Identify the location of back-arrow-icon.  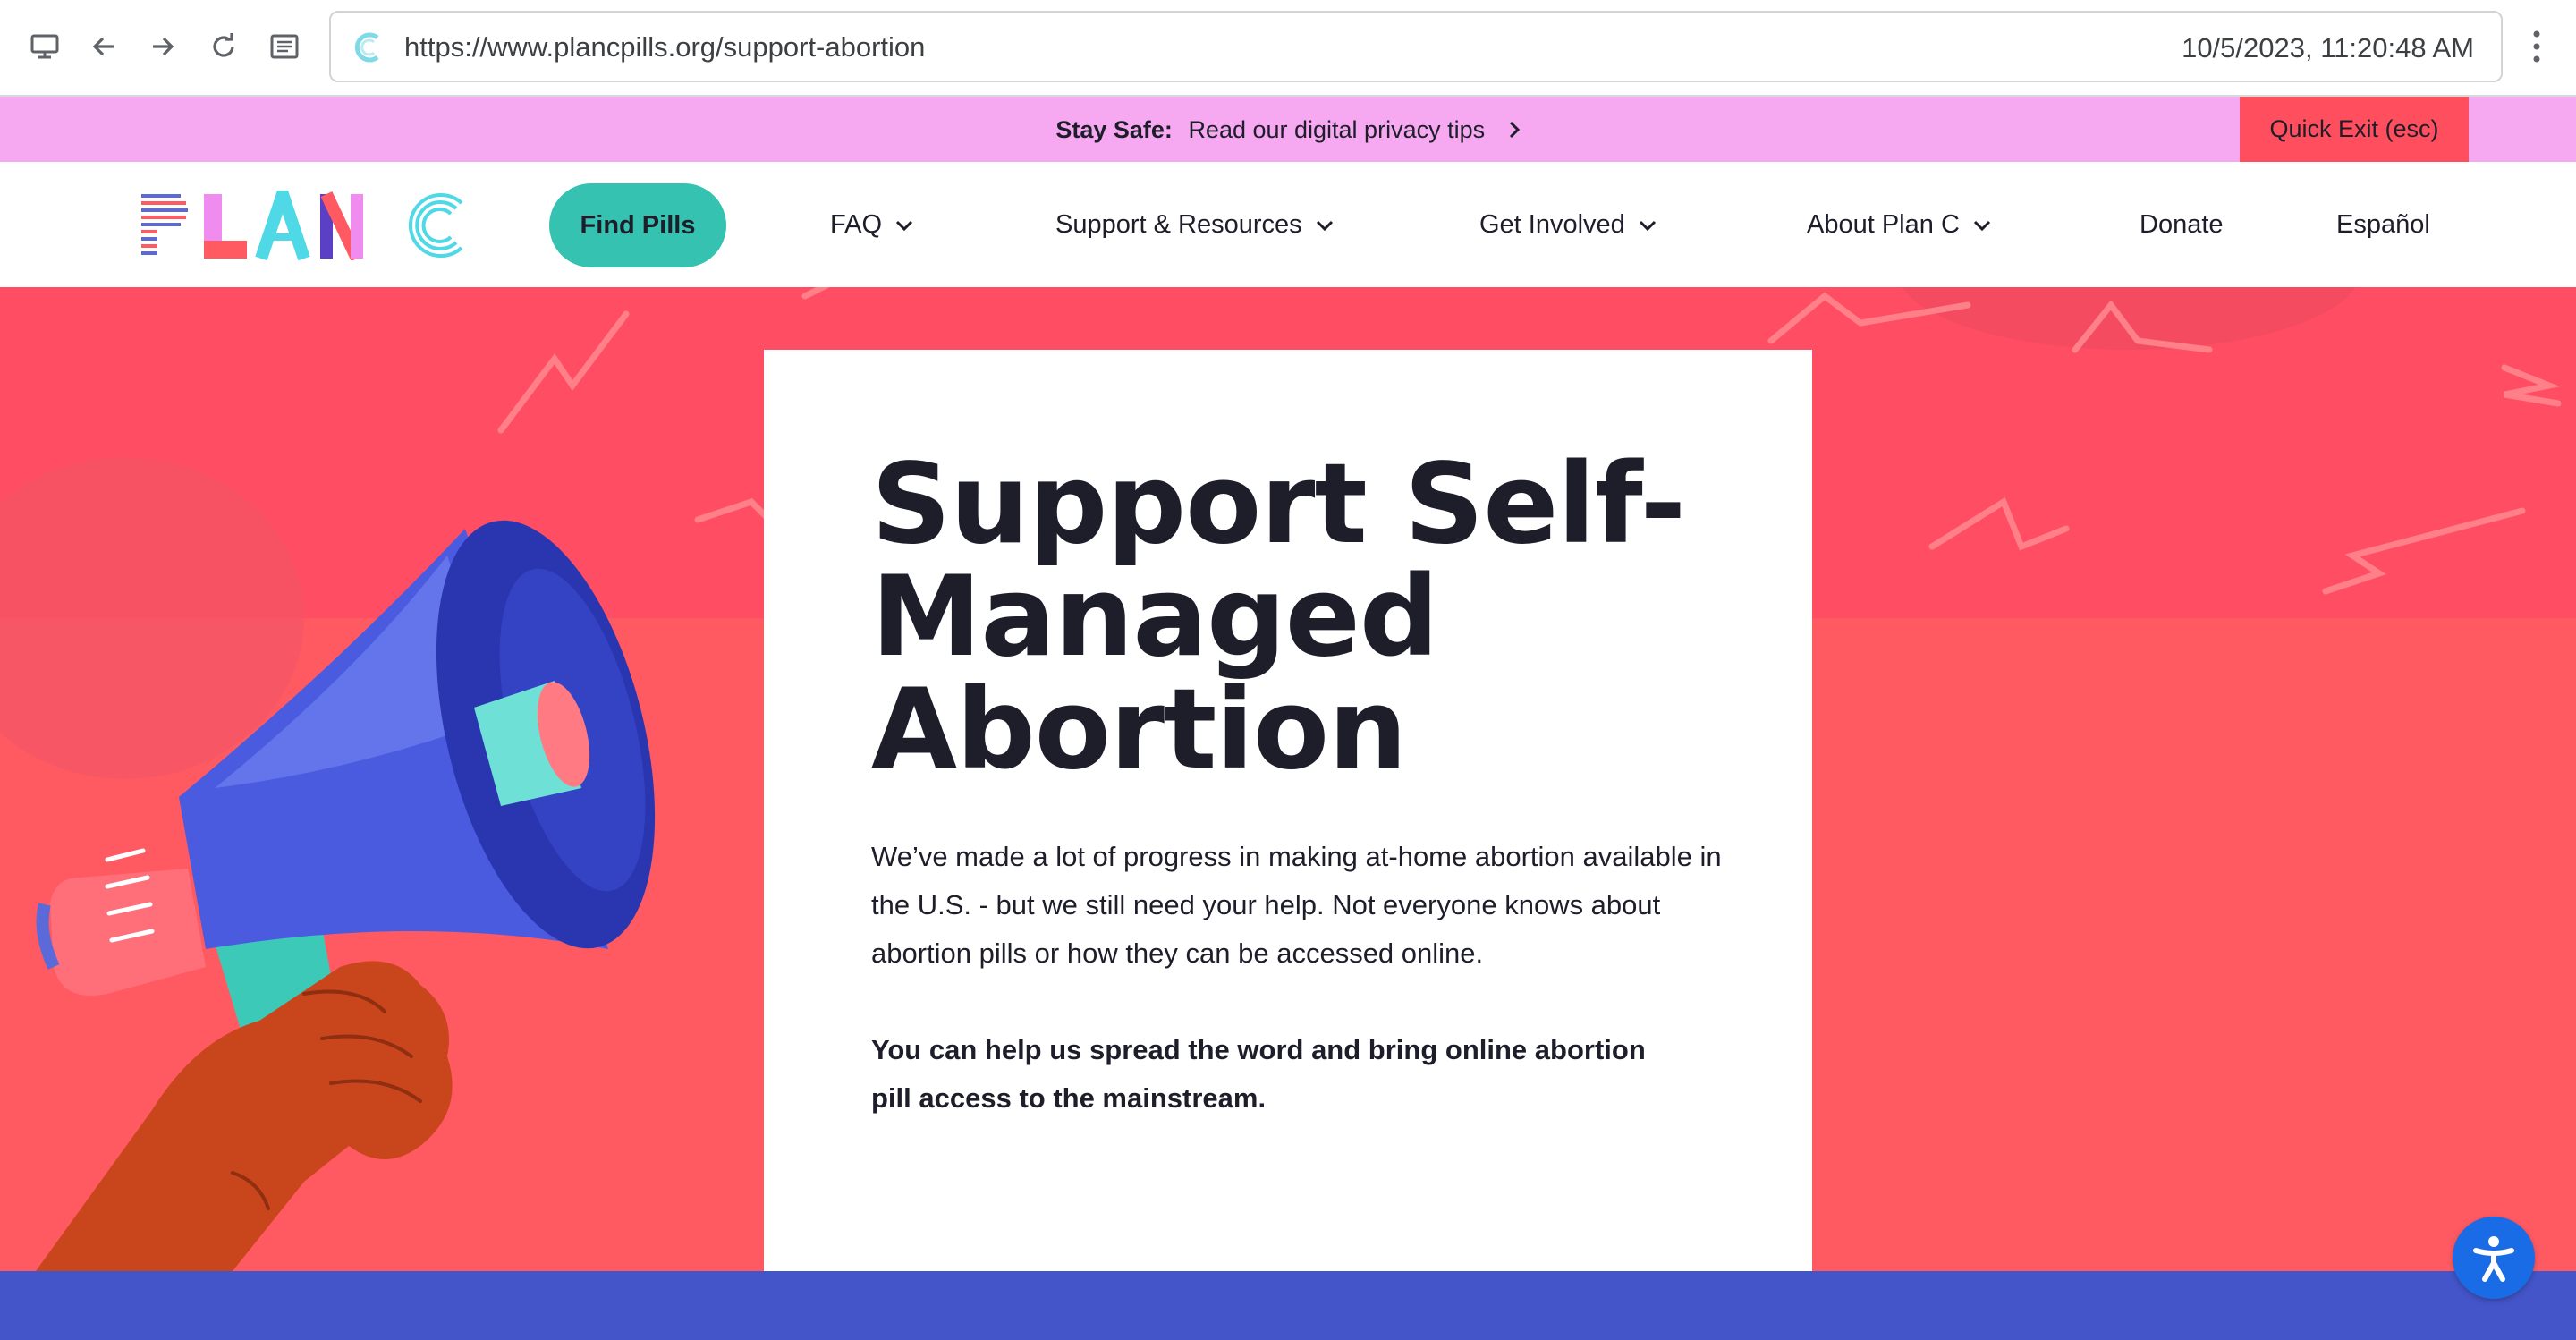
(103, 46).